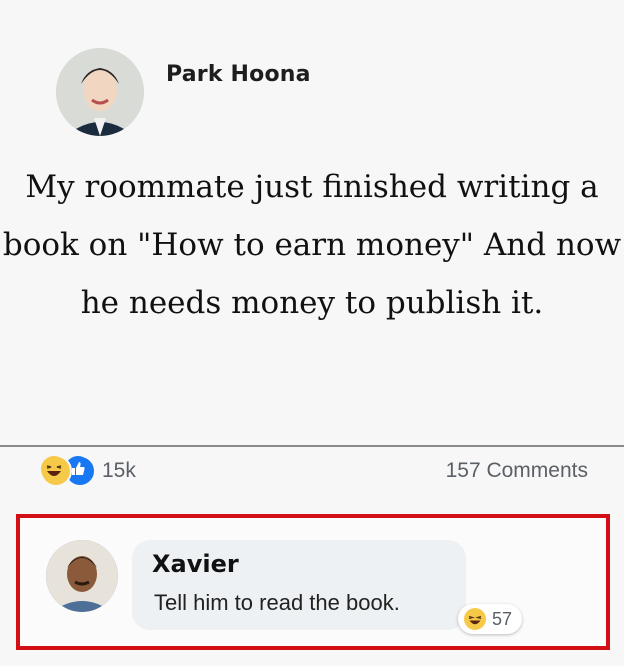 The width and height of the screenshot is (624, 666). Describe the element at coordinates (100, 92) in the screenshot. I see `author-avatar` at that location.